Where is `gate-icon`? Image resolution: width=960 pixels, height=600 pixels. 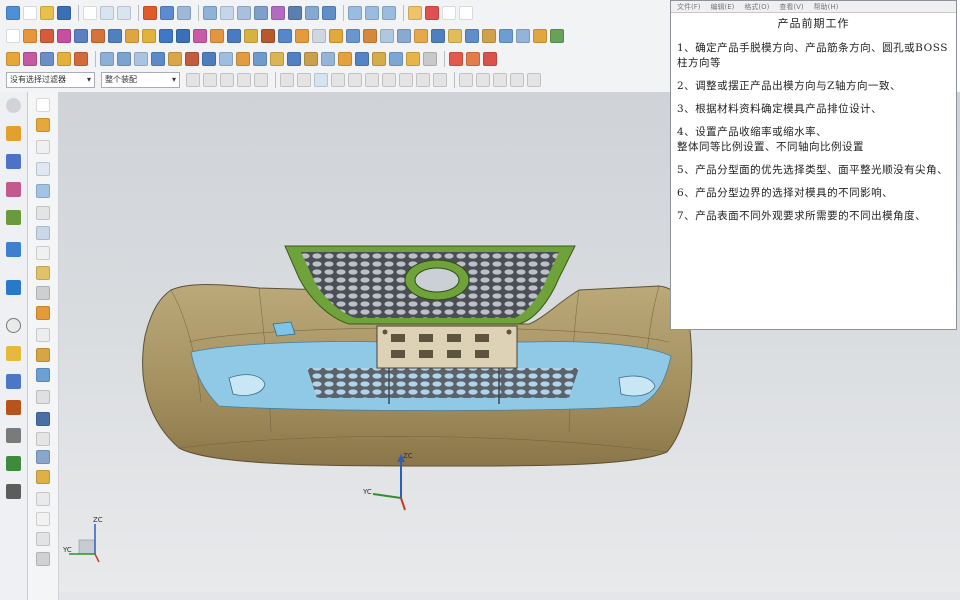 gate-icon is located at coordinates (251, 36).